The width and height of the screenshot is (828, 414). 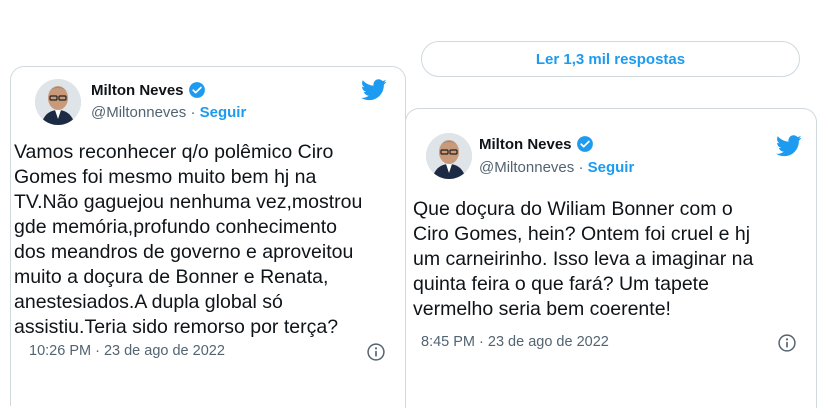 What do you see at coordinates (515, 342) in the screenshot?
I see `tweet-timestamp: 8:45 PM · 23 de ago de 2022` at bounding box center [515, 342].